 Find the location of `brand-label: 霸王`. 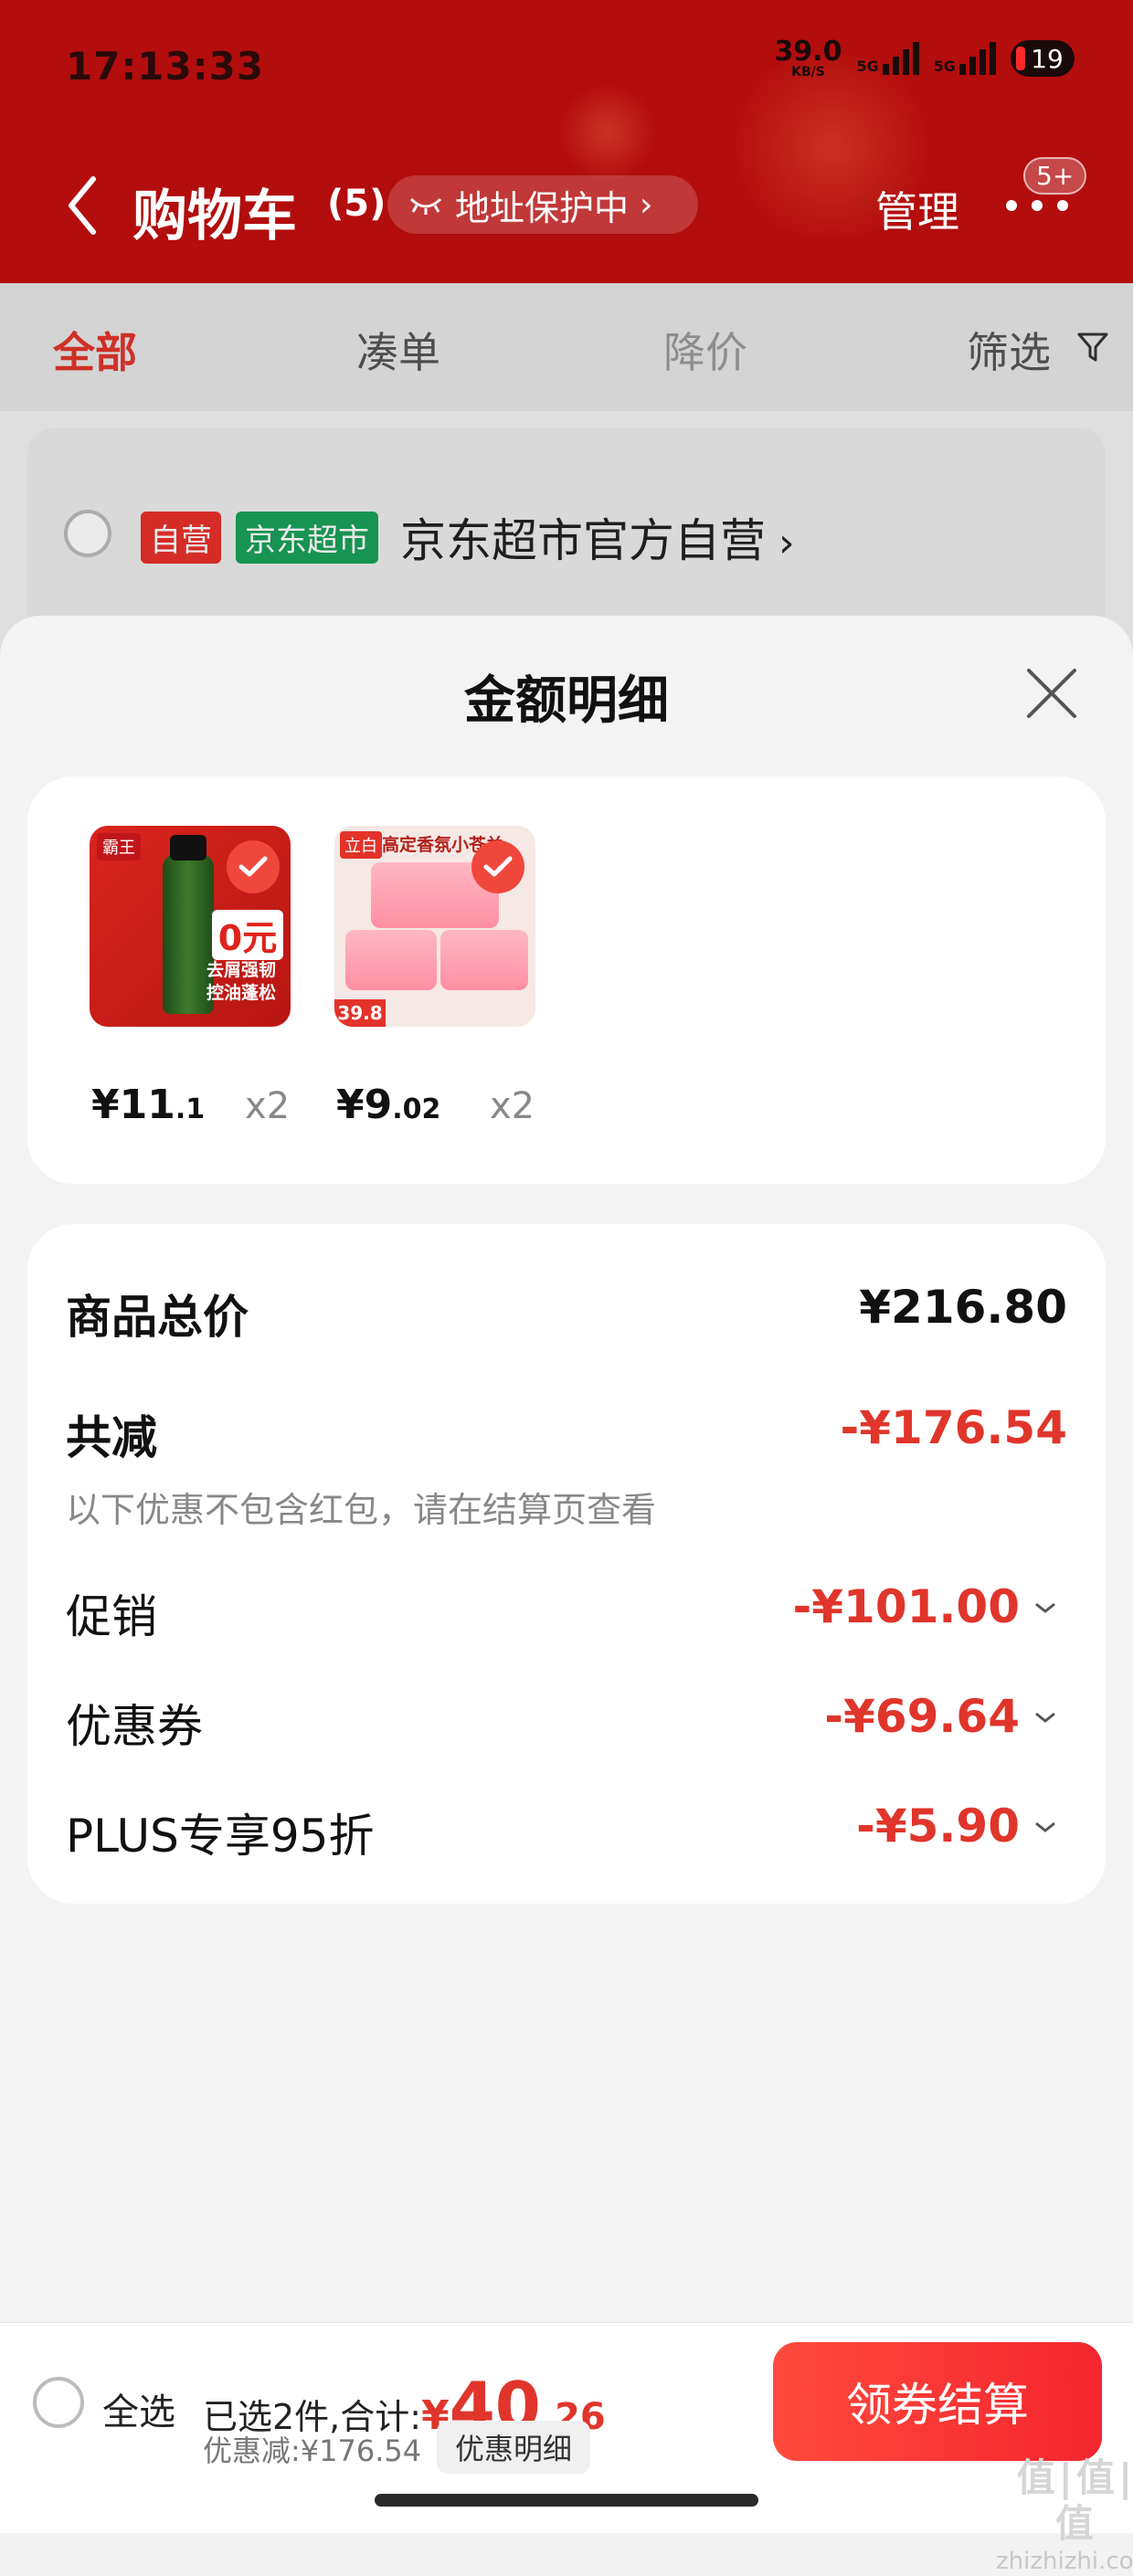

brand-label: 霸王 is located at coordinates (119, 847).